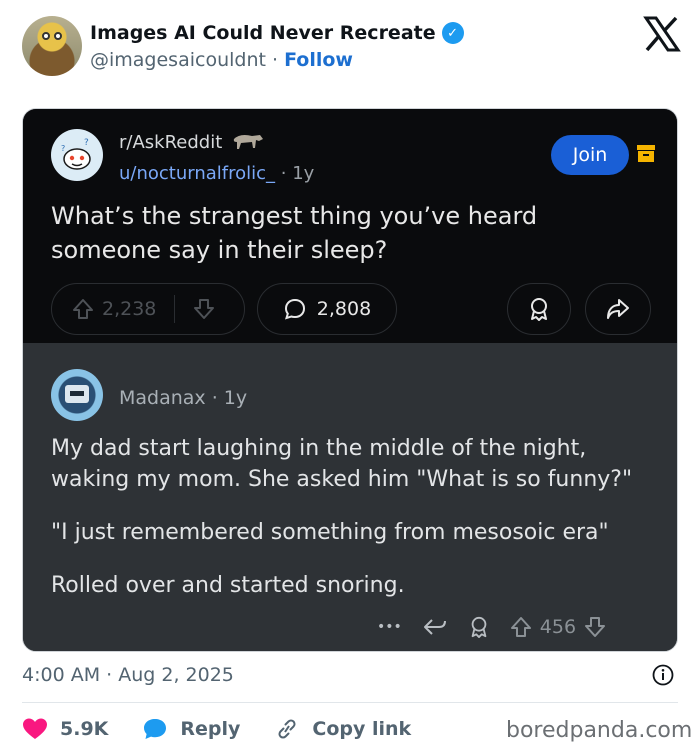 This screenshot has width=700, height=755. I want to click on handle-row: @imagesaicouldnt · Follow, so click(221, 60).